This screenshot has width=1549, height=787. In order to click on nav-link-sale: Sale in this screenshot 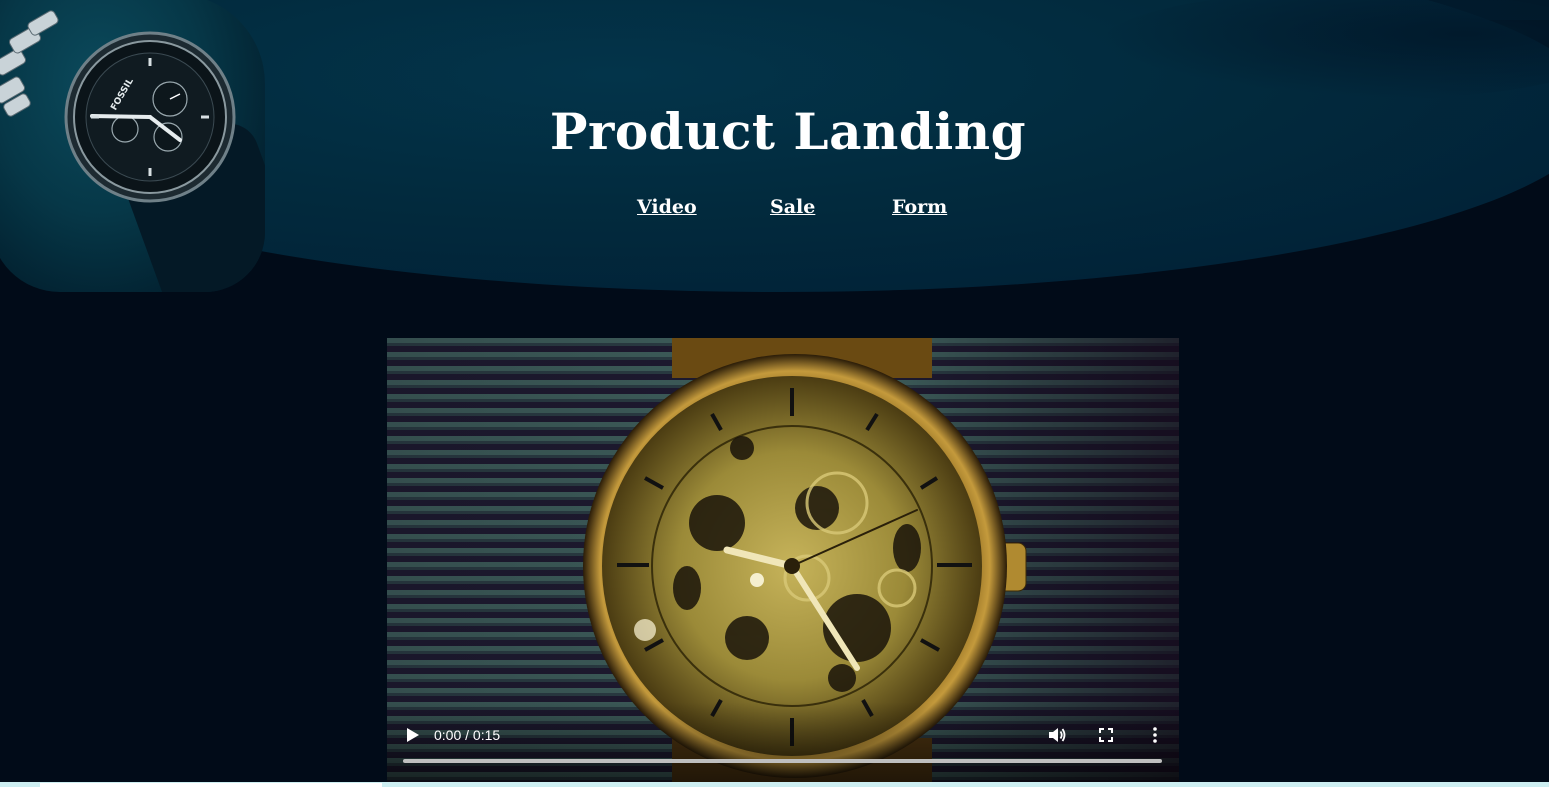, I will do `click(792, 207)`.